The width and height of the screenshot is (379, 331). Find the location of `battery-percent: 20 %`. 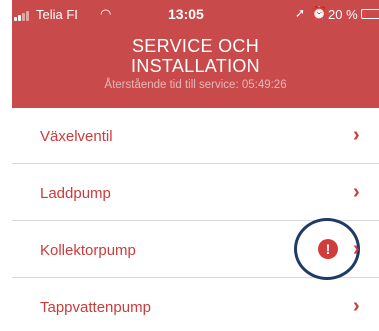

battery-percent: 20 % is located at coordinates (343, 14).